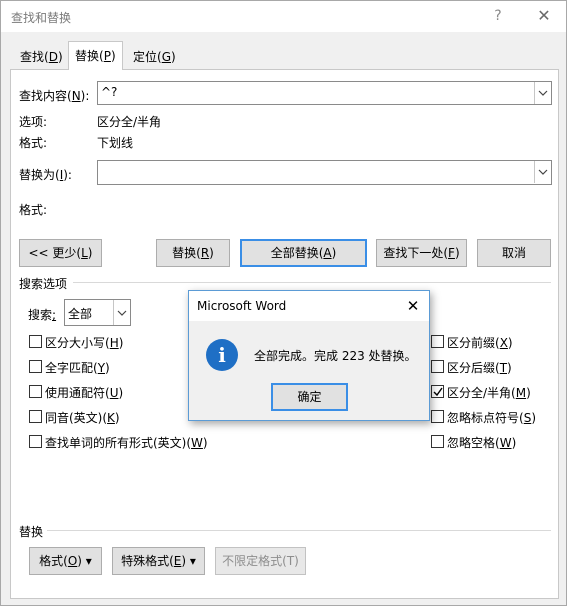 The height and width of the screenshot is (606, 567). I want to click on find-format-label: 格式:, so click(33, 143).